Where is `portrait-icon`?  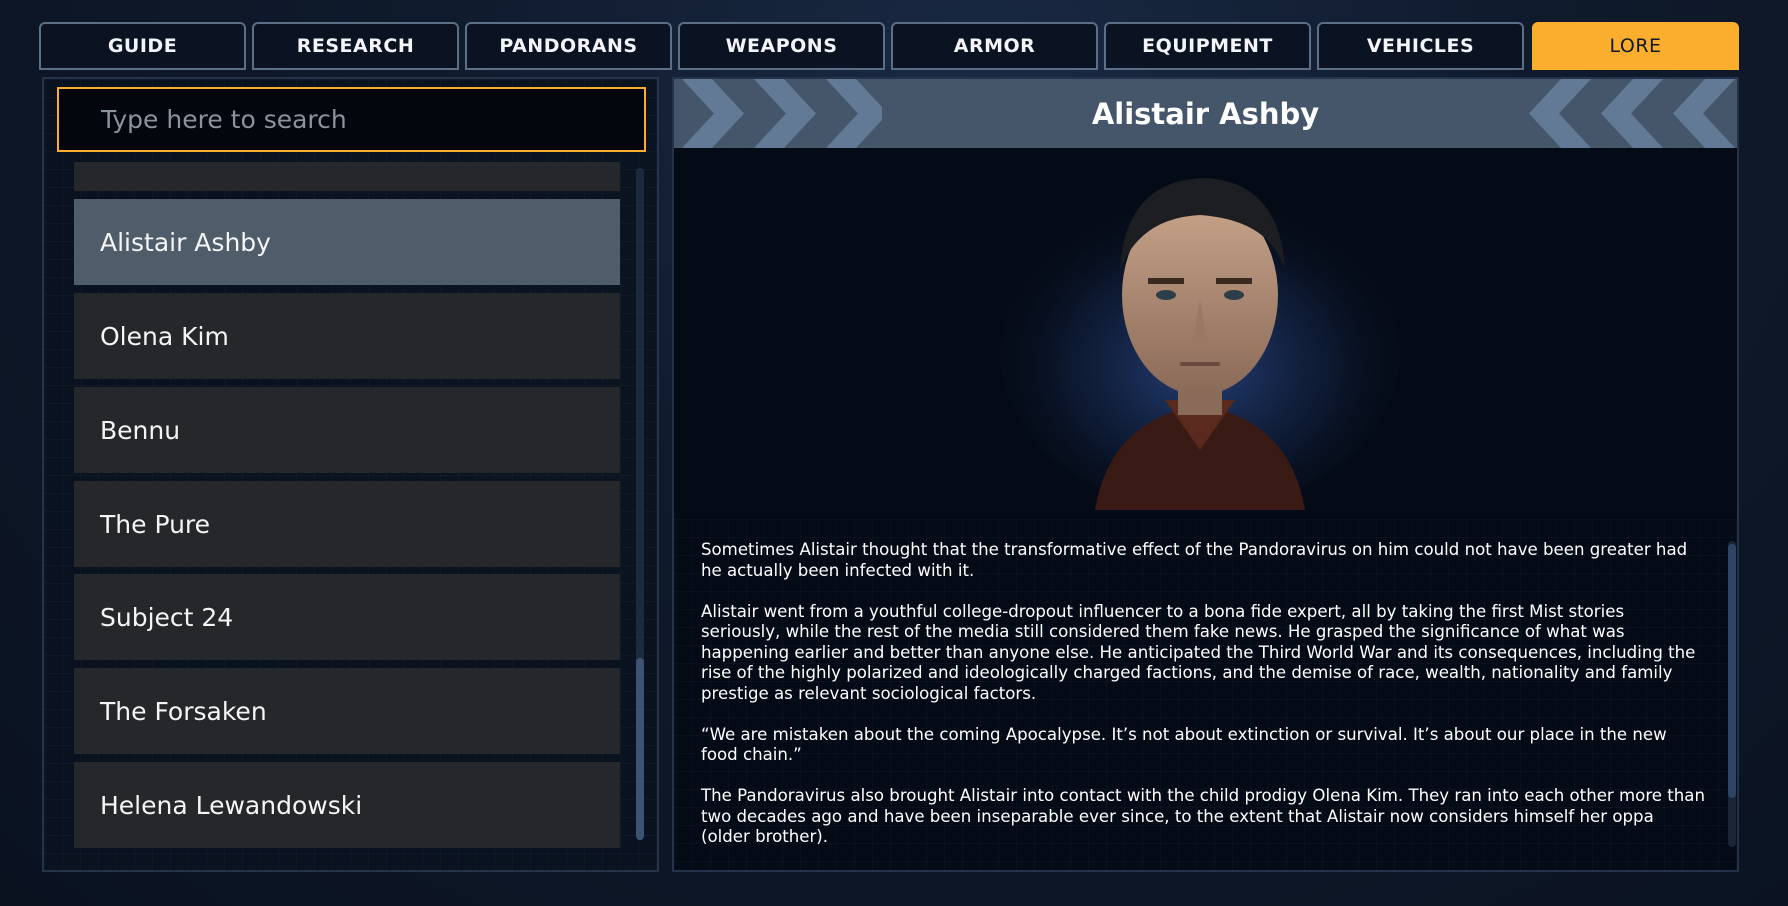
portrait-icon is located at coordinates (1200, 330).